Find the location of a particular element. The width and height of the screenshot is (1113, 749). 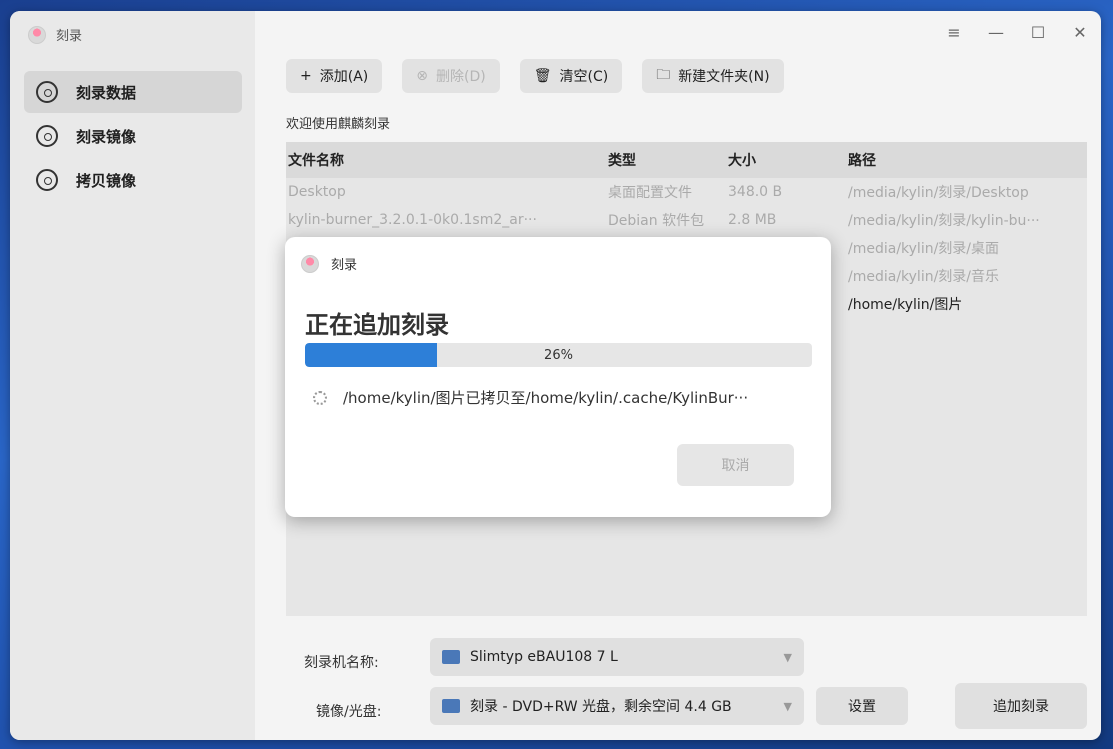

add-label: 添加(A) is located at coordinates (344, 77).